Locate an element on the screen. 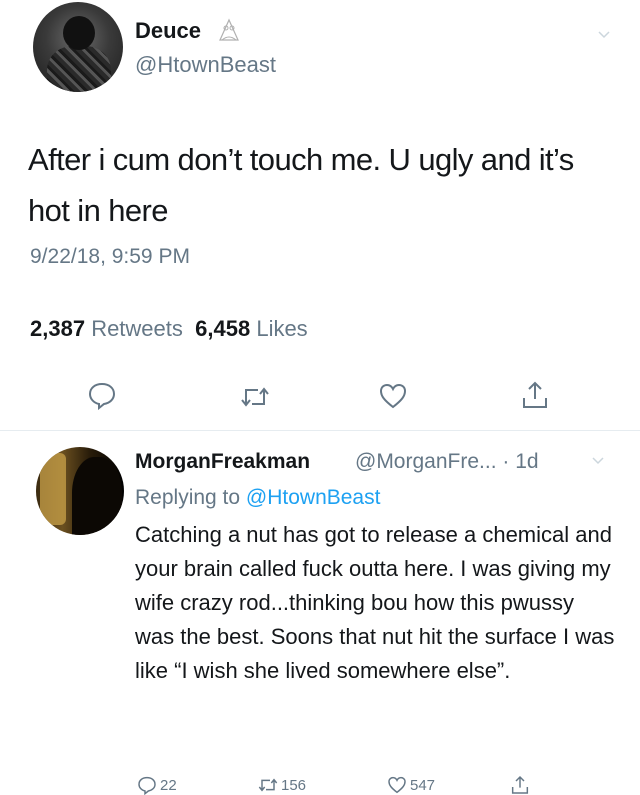 The image size is (640, 795). reply-author-handle-and-time: @MorganFre... · 1d is located at coordinates (447, 462).